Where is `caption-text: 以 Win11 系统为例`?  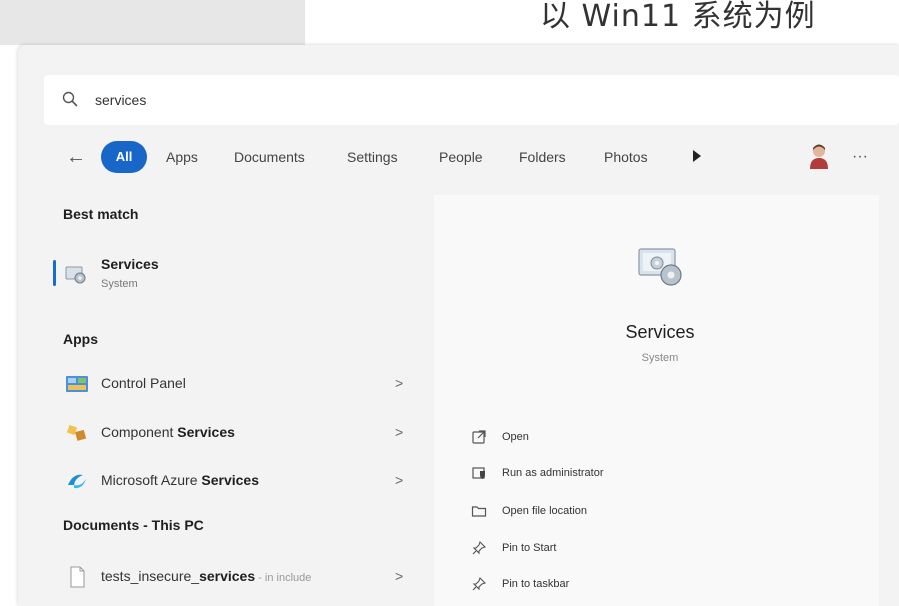
caption-text: 以 Win11 系统为例 is located at coordinates (678, 17).